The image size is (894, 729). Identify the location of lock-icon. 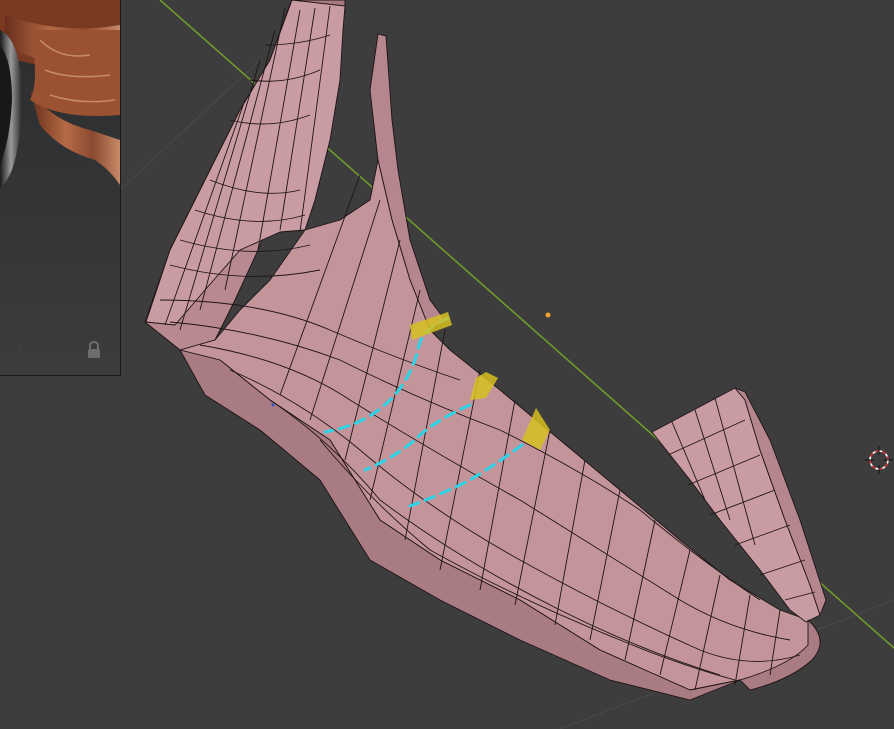
(94, 350).